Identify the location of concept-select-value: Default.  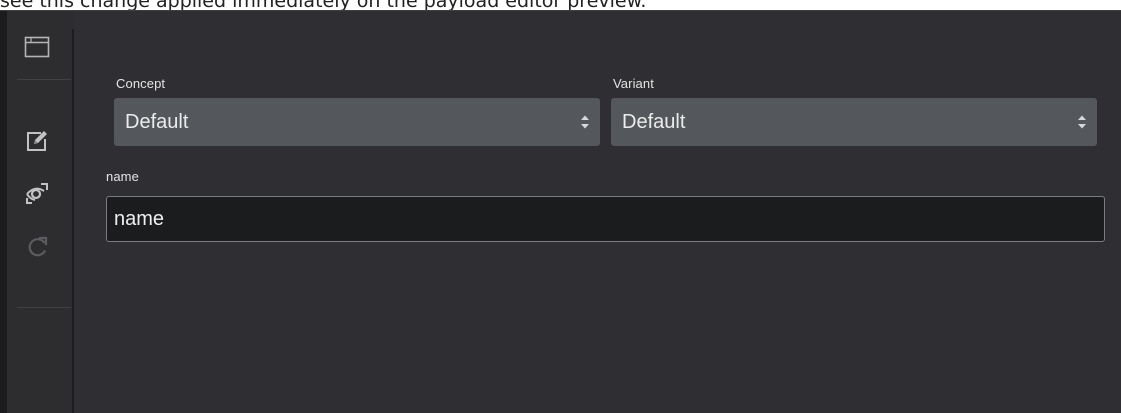
(157, 121).